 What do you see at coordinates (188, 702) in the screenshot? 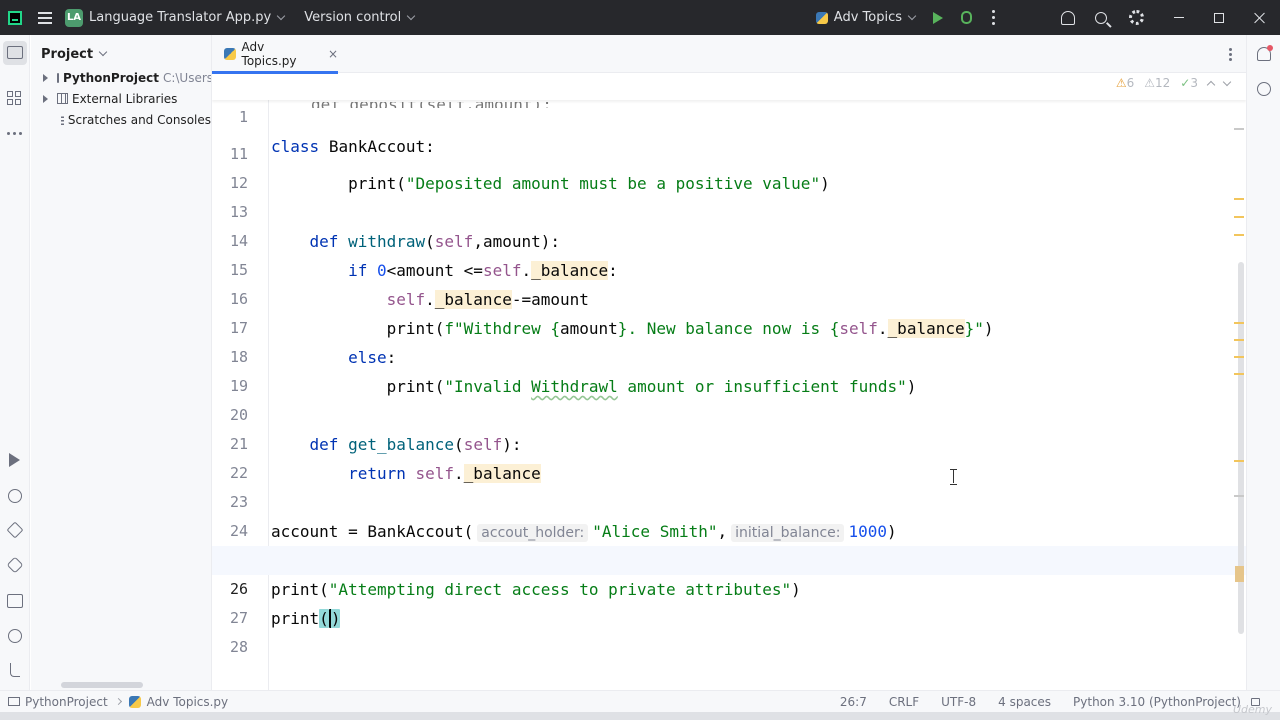
I see `breadcrumb-file: Adv Topics.py` at bounding box center [188, 702].